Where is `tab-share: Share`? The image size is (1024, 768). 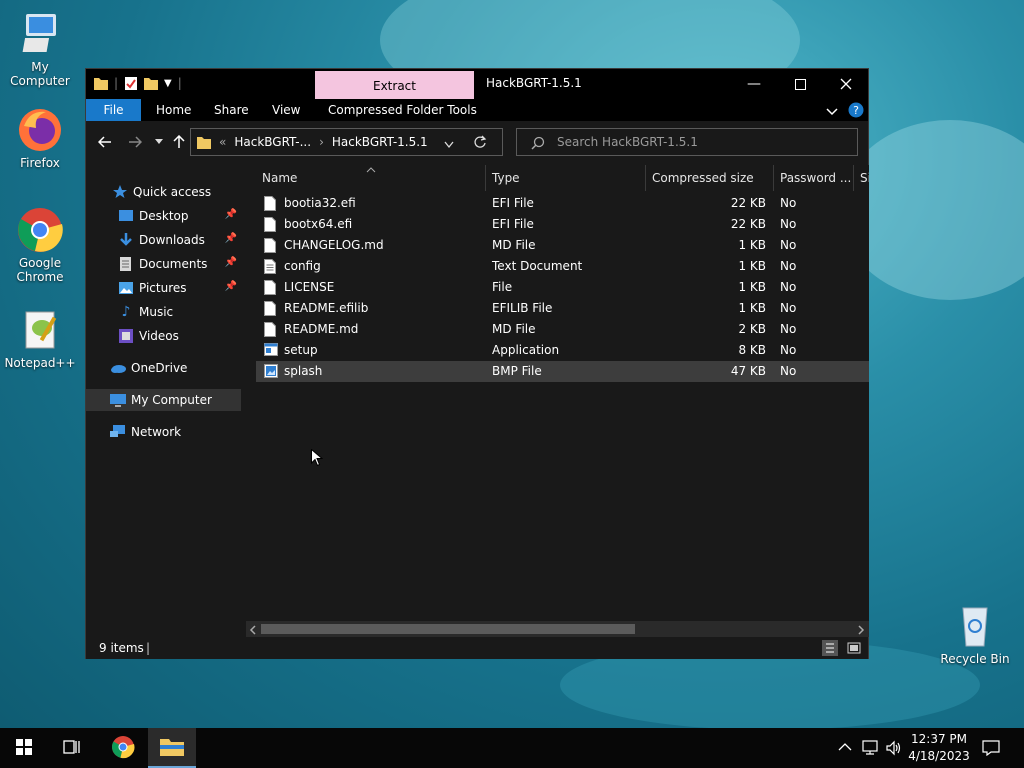
tab-share: Share is located at coordinates (231, 110).